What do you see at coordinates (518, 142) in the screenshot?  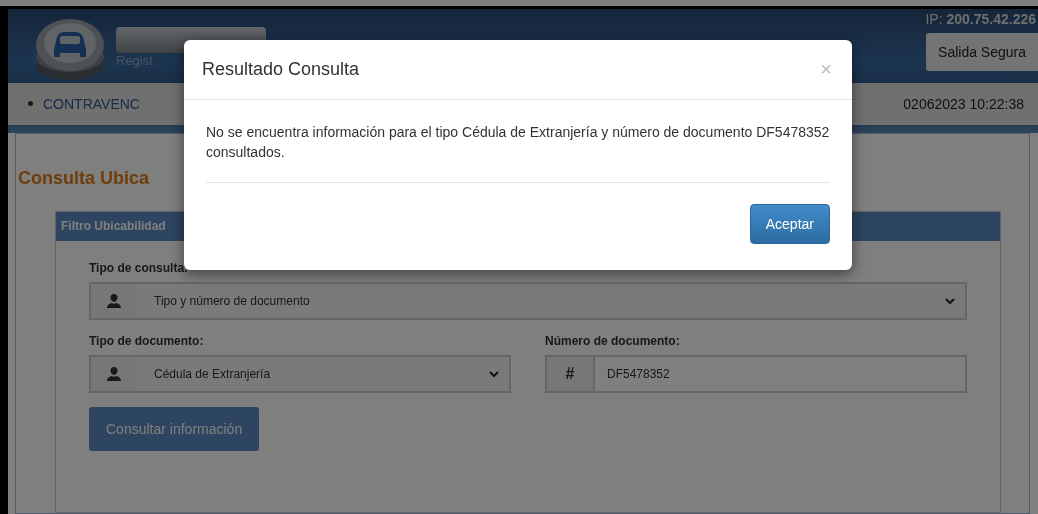 I see `modal-message: No se encuentra información para el tipo Cédula de Extranjería y número de documento DF5478352 consultados.` at bounding box center [518, 142].